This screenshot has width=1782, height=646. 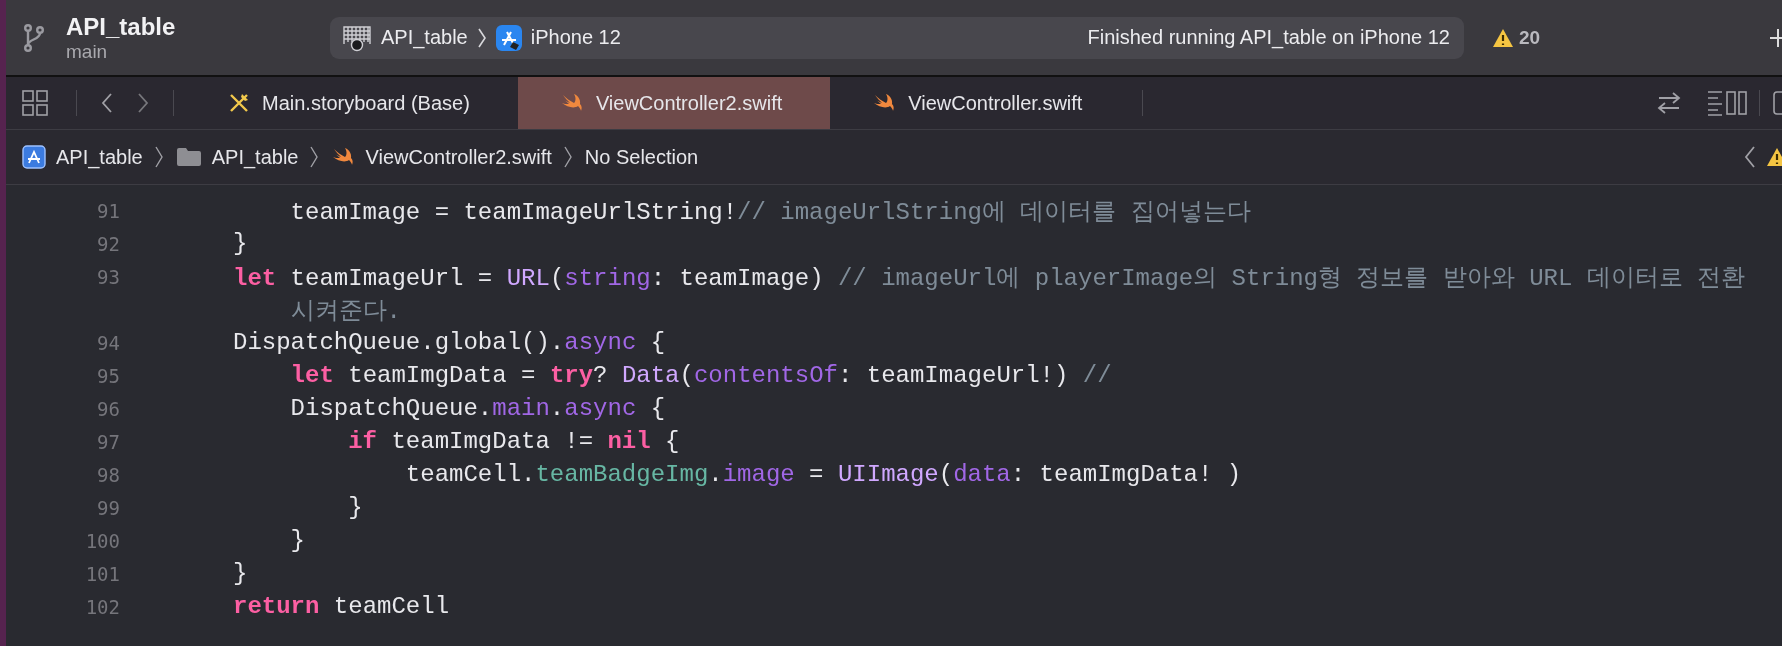 What do you see at coordinates (108, 507) in the screenshot?
I see `line-number: 99` at bounding box center [108, 507].